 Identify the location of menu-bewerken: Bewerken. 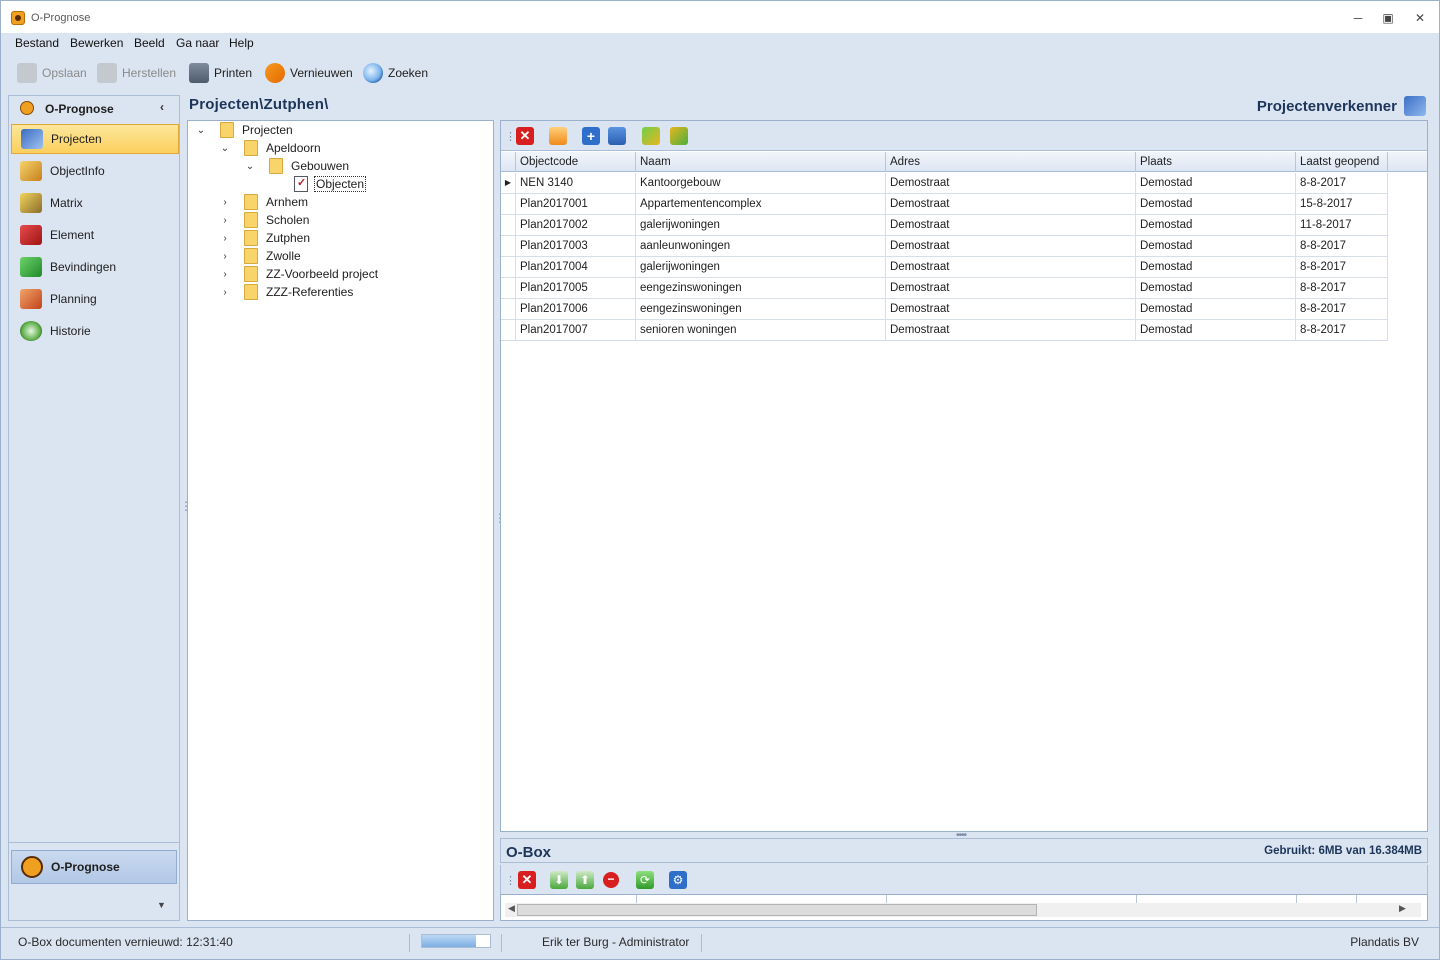
(96, 43).